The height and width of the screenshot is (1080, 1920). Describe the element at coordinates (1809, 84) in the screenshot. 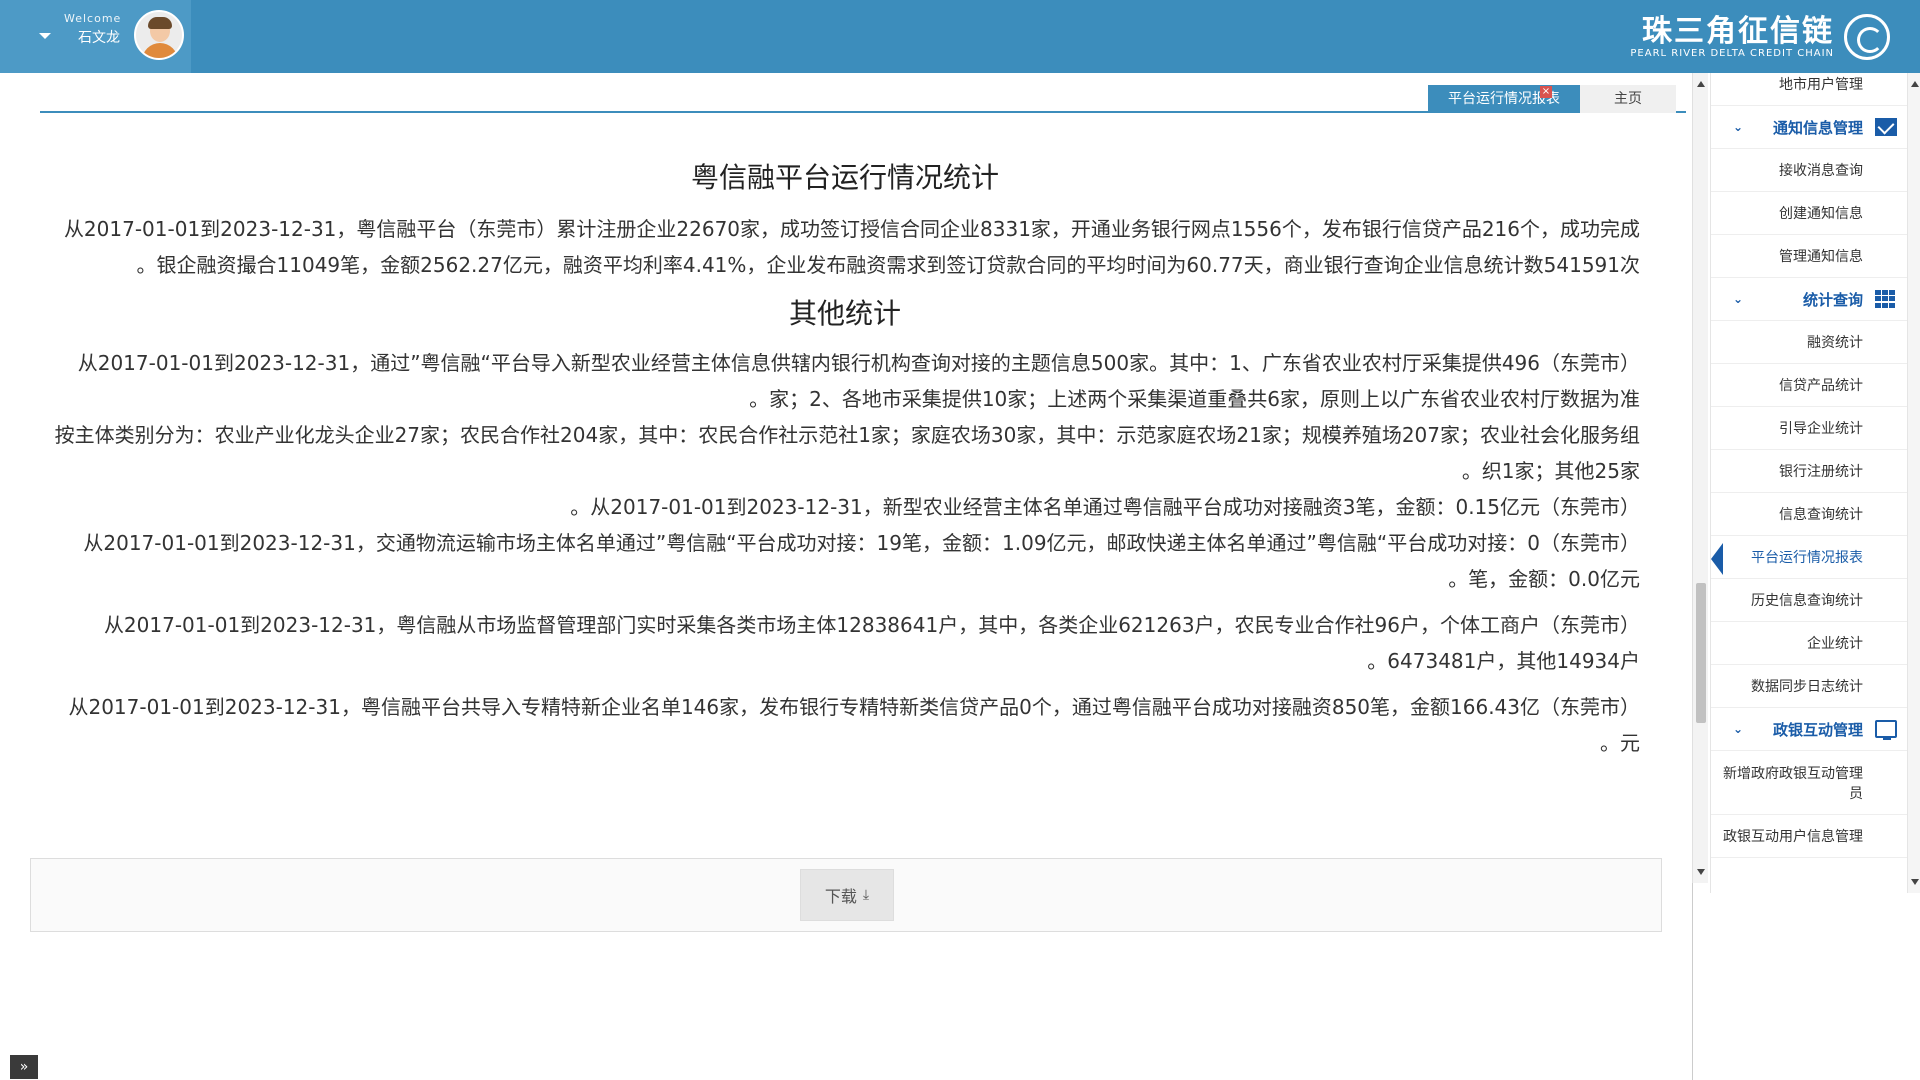

I see `sidebar-item-city-users: 地市用户管理` at that location.